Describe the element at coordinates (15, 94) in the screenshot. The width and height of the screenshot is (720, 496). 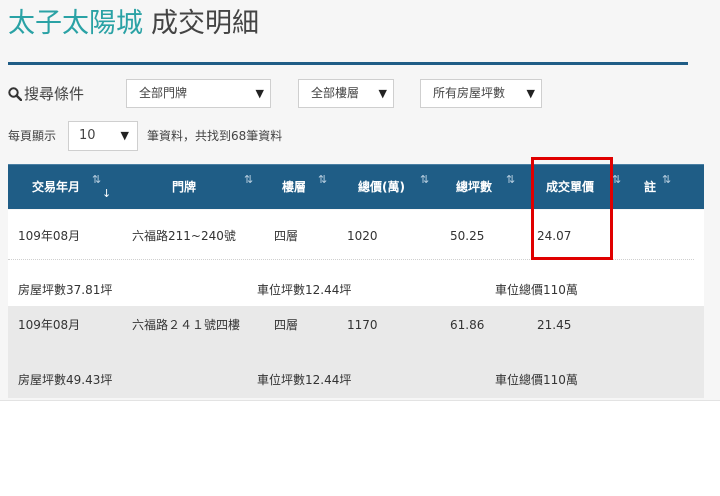
I see `search-icon` at that location.